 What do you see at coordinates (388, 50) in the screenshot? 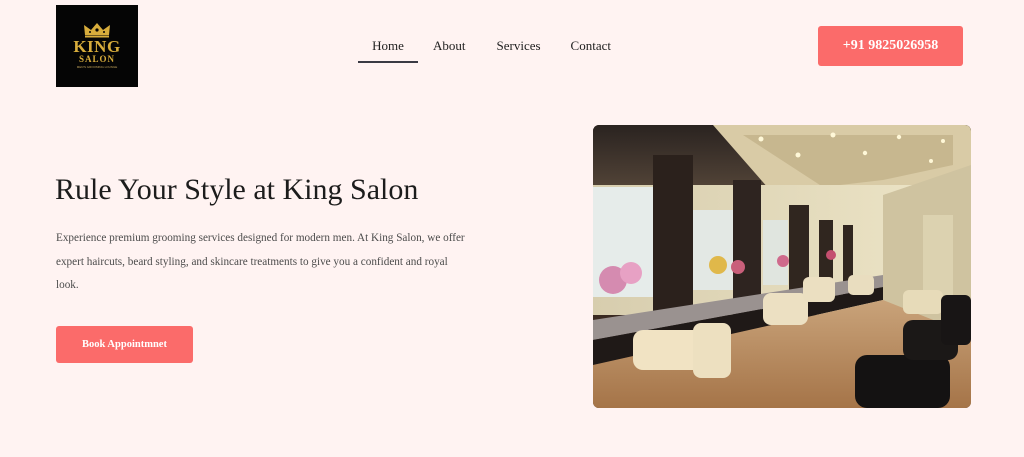
I see `nav-home: Home` at bounding box center [388, 50].